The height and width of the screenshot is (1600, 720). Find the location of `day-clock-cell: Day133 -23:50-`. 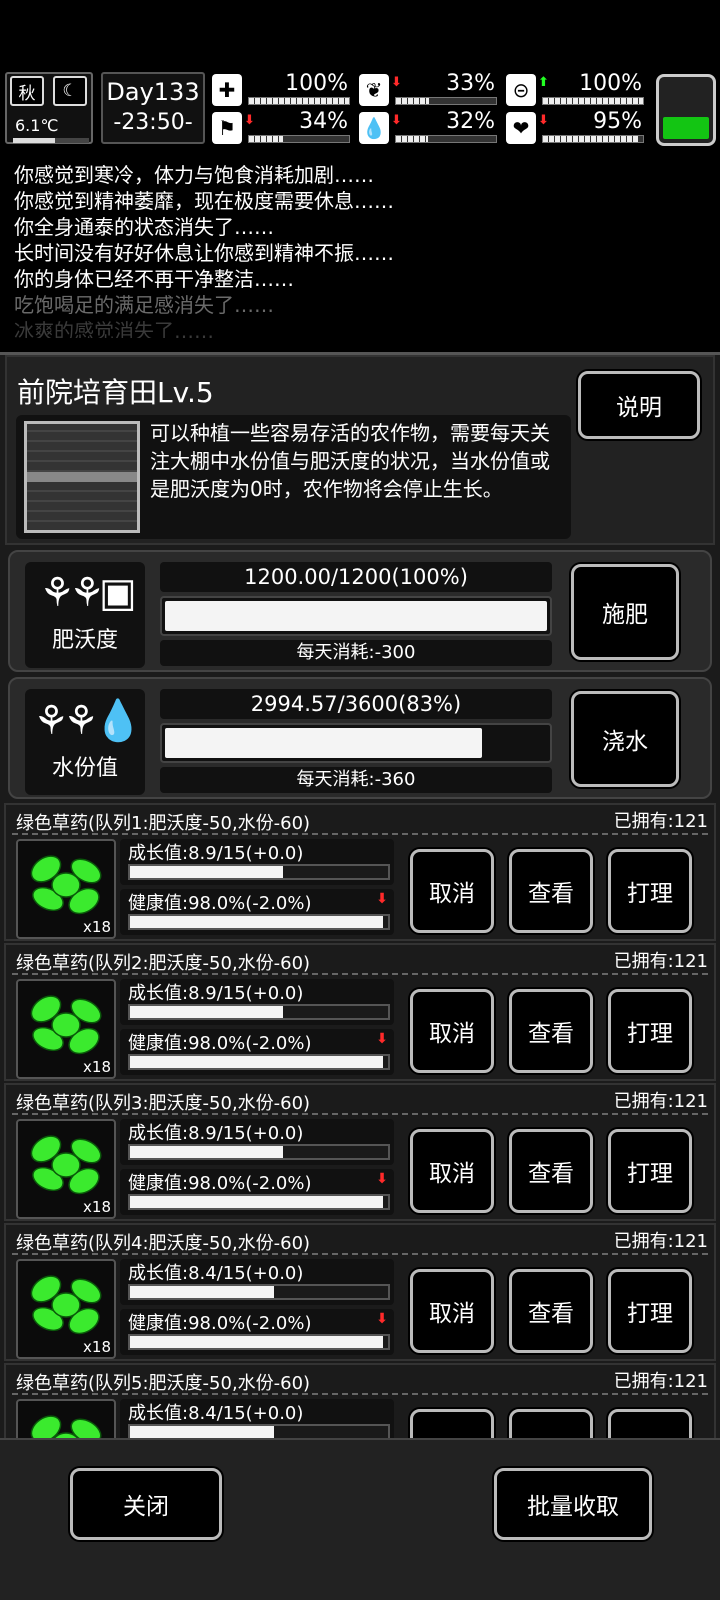

day-clock-cell: Day133 -23:50- is located at coordinates (153, 108).